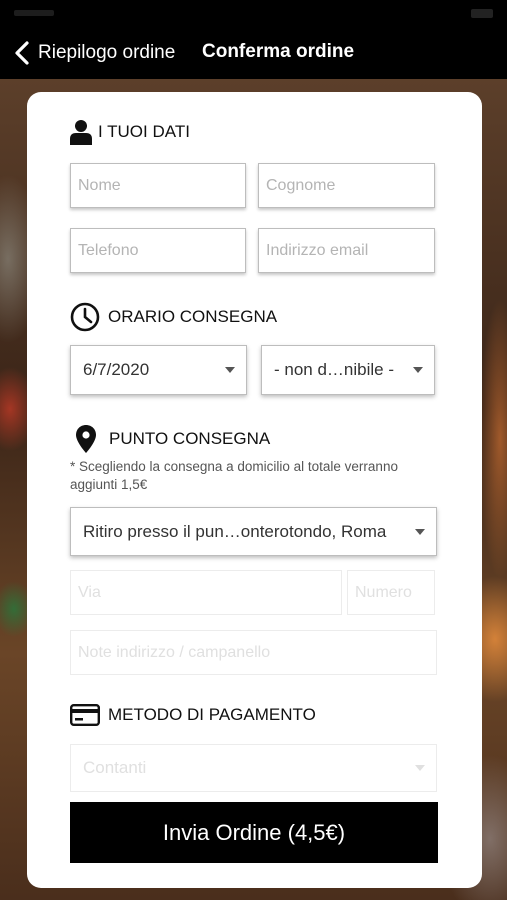 Image resolution: width=507 pixels, height=900 pixels. What do you see at coordinates (254, 832) in the screenshot?
I see `submit-order-button: Invia Ordine (4,5€)` at bounding box center [254, 832].